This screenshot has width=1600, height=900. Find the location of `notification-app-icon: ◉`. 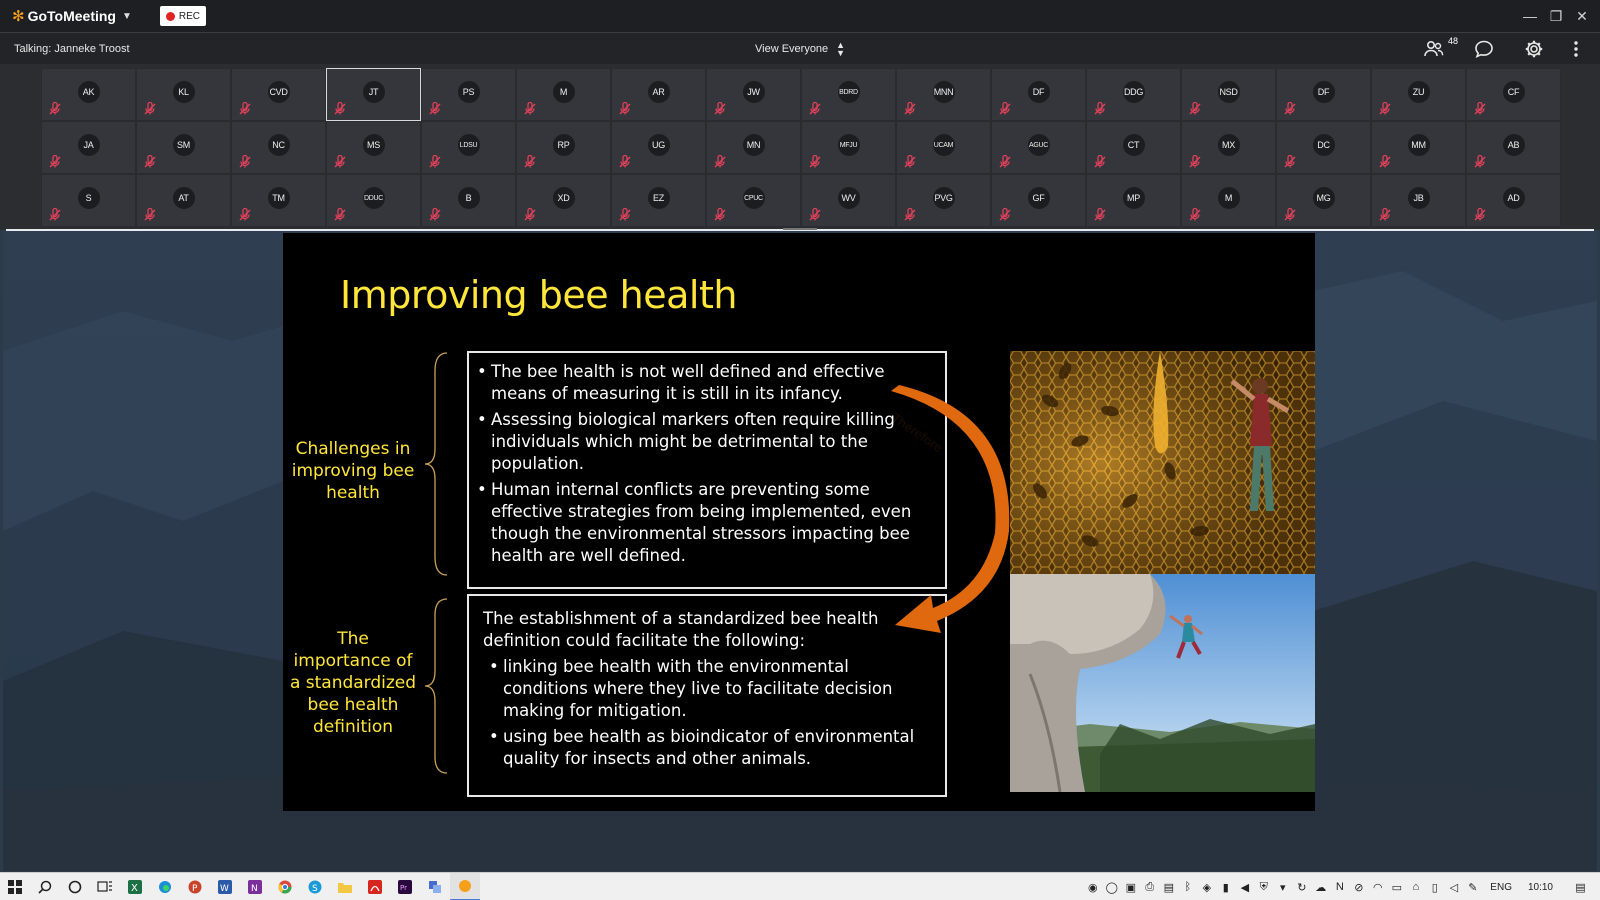

notification-app-icon: ◉ is located at coordinates (1092, 887).